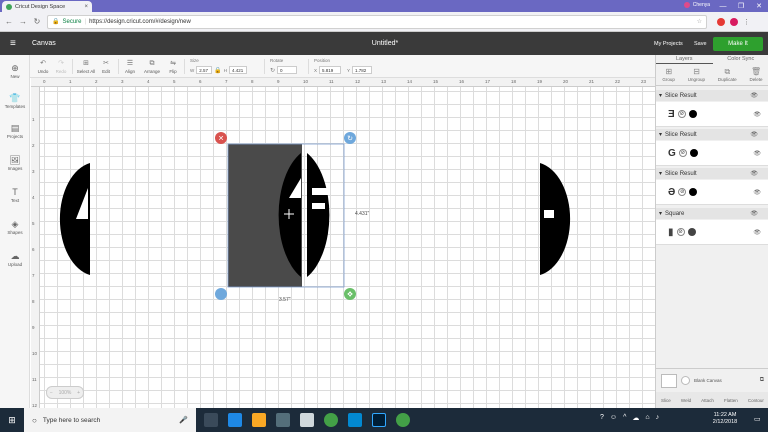 The height and width of the screenshot is (432, 768). I want to click on store-icon, so click(283, 420).